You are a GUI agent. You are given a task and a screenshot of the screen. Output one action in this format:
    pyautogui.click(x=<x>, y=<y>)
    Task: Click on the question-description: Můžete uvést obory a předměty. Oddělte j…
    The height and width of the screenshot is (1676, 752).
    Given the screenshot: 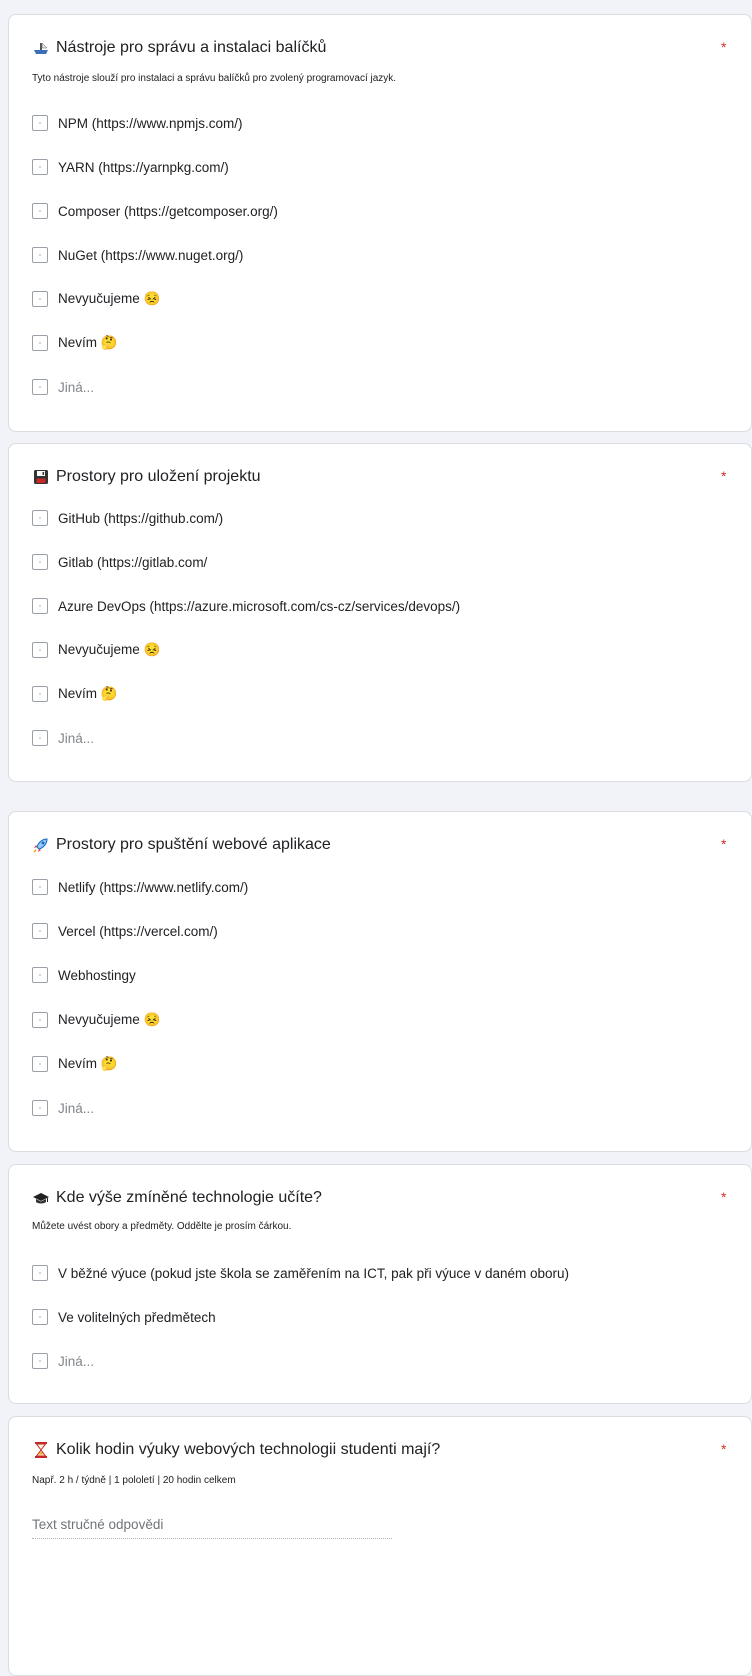 What is the action you would take?
    pyautogui.click(x=162, y=1226)
    